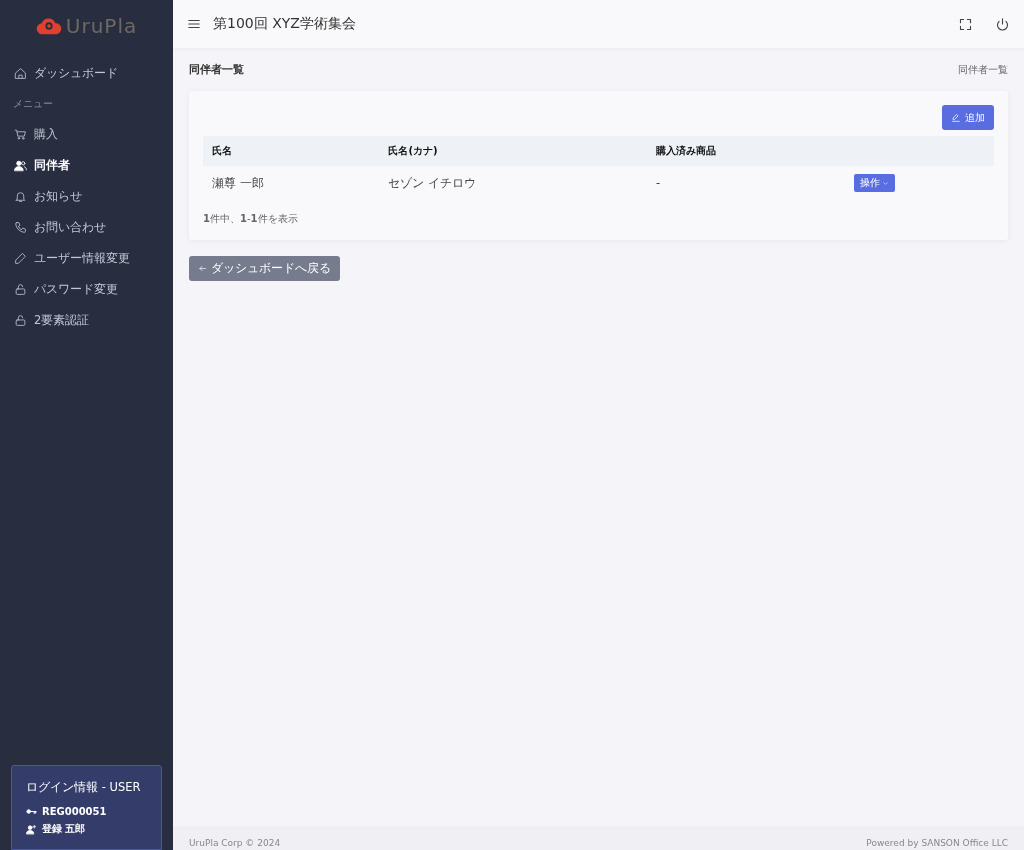 This screenshot has height=850, width=1024. I want to click on sidebar-item: ユーザー情報変更, so click(86, 258).